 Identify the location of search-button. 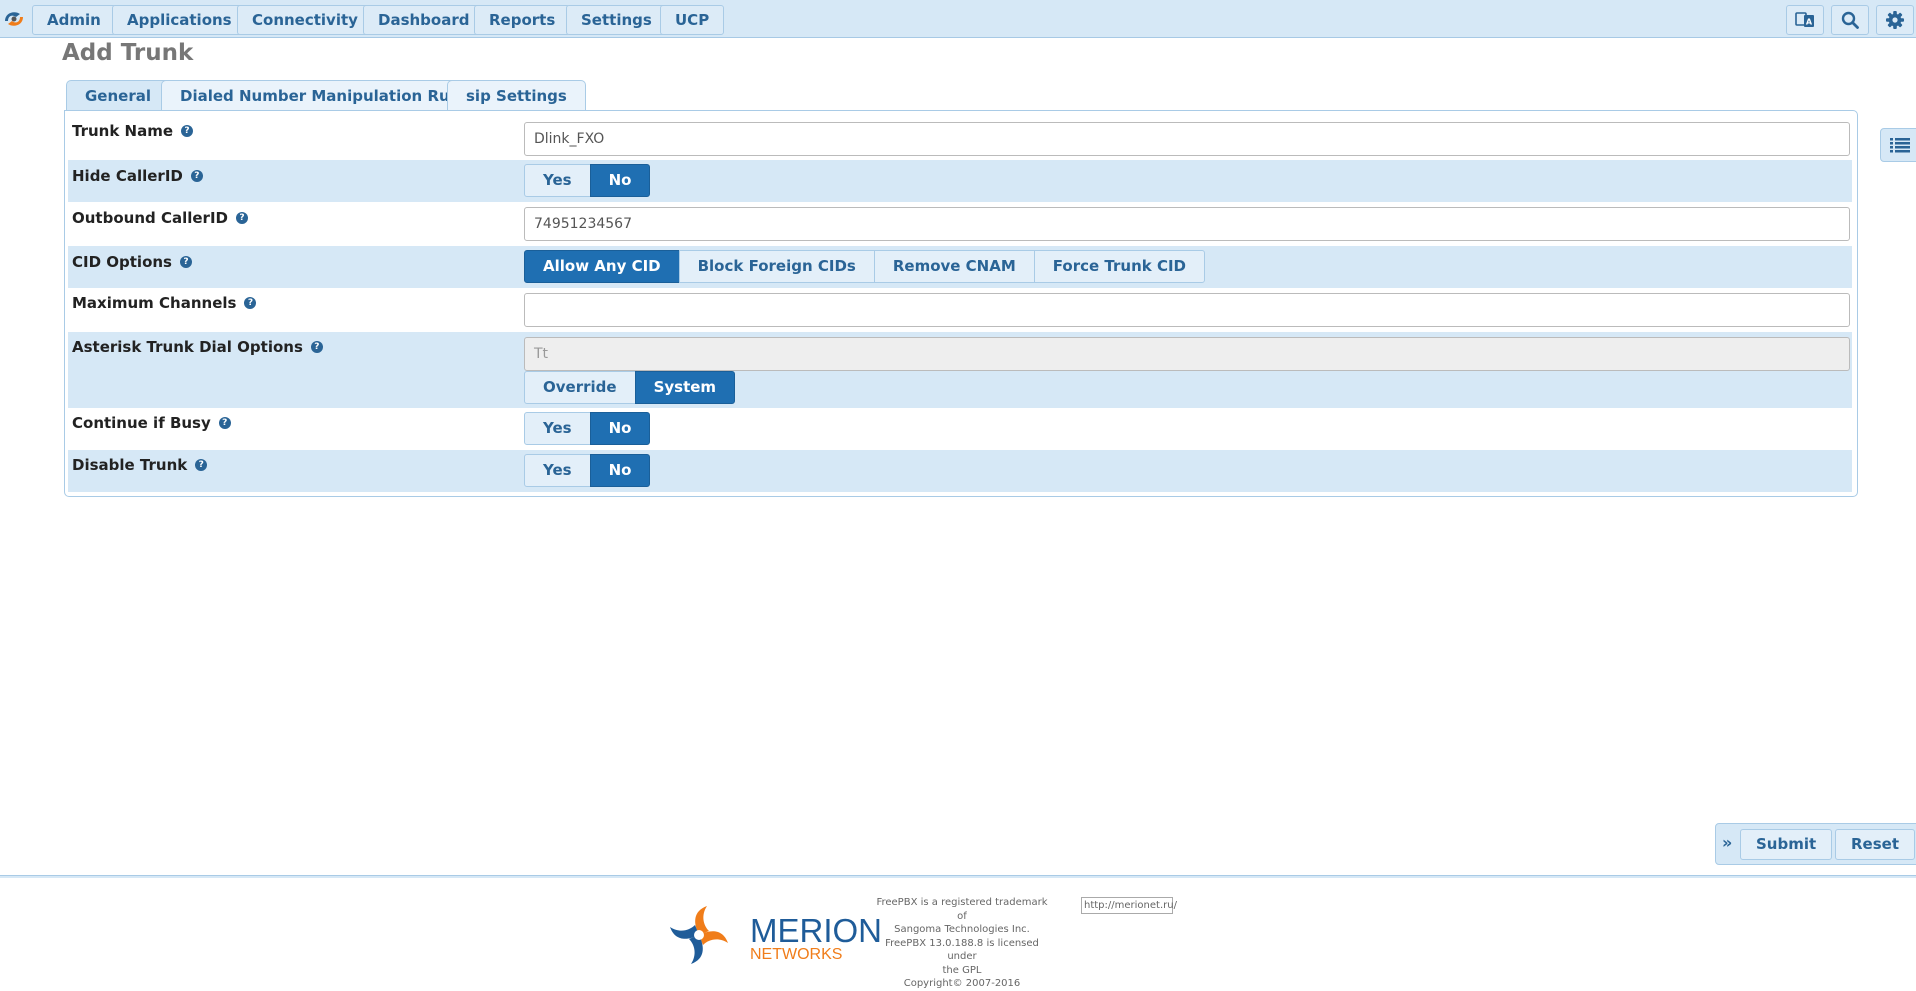
(1850, 20).